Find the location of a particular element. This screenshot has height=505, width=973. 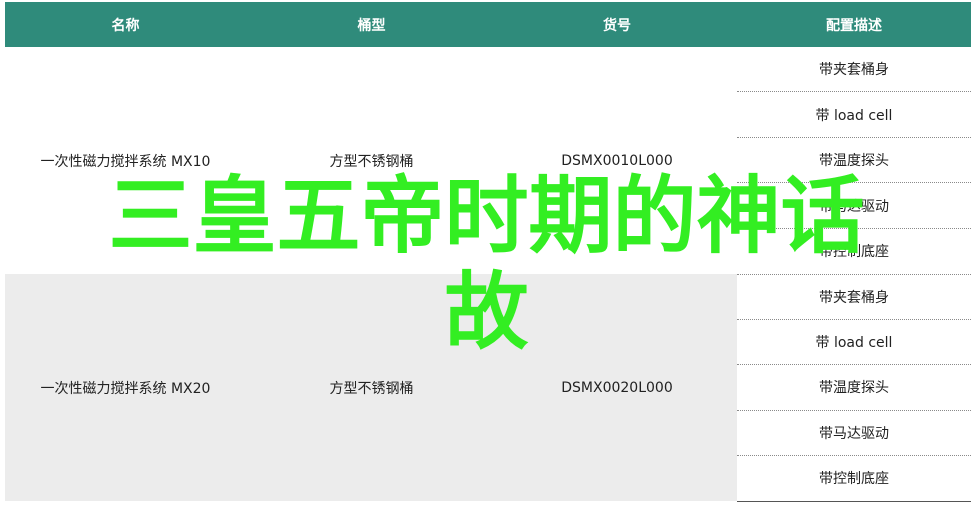

header-config: 配置描述 is located at coordinates (854, 24).